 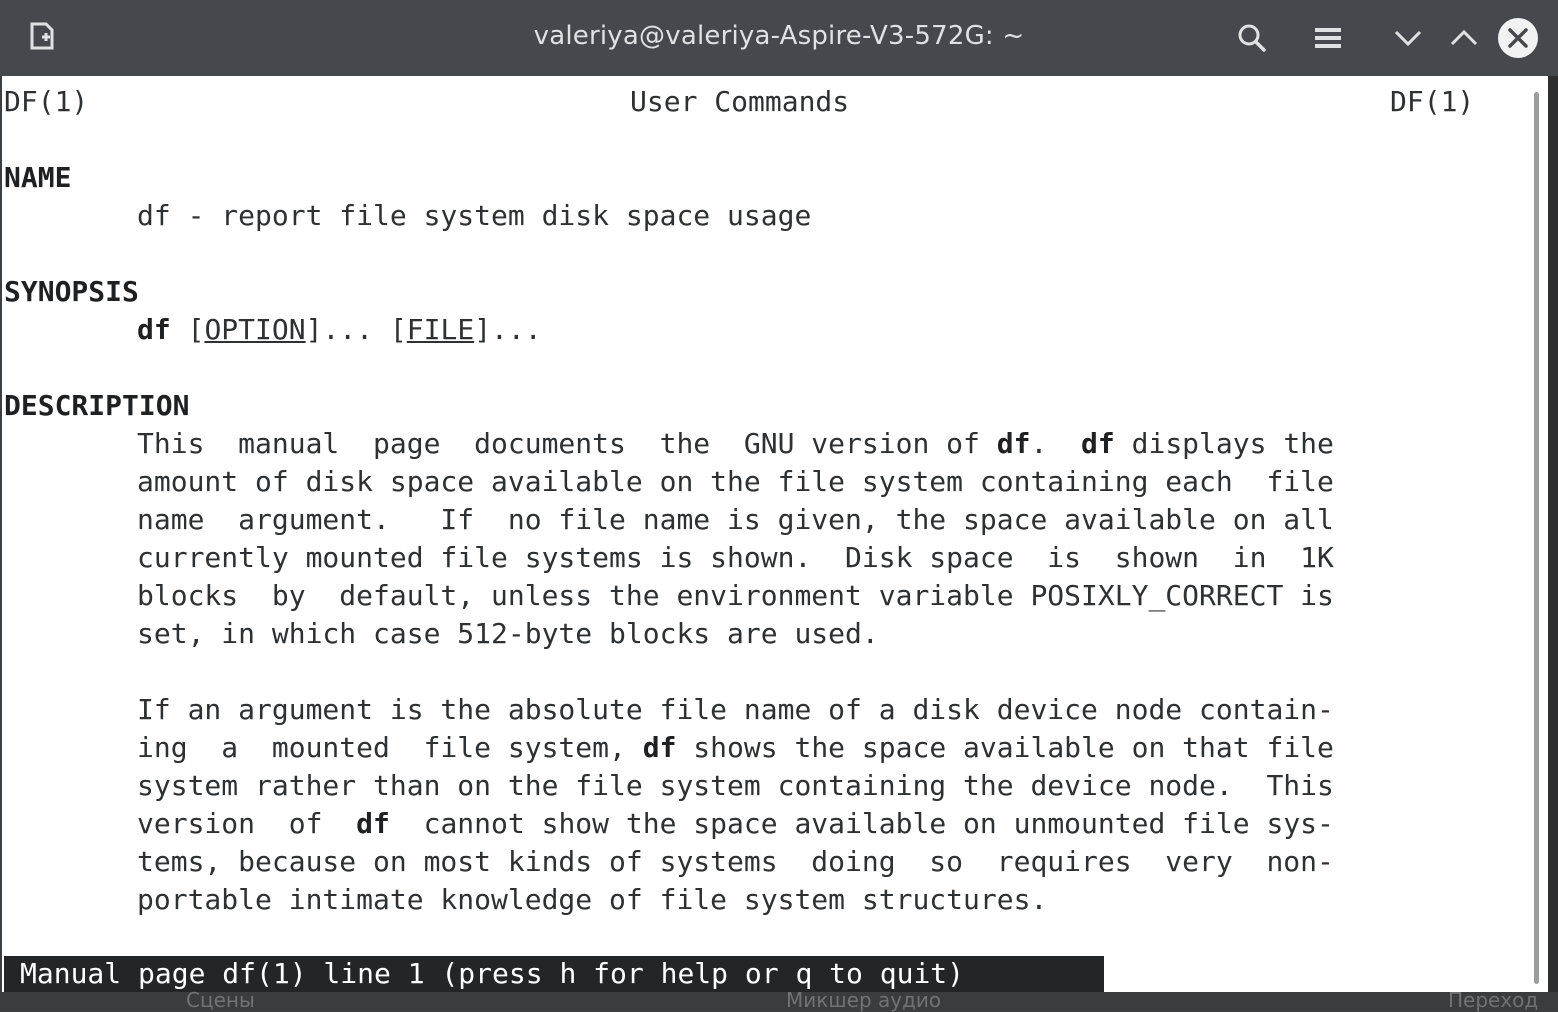 What do you see at coordinates (1553, 543) in the screenshot?
I see `window-edge` at bounding box center [1553, 543].